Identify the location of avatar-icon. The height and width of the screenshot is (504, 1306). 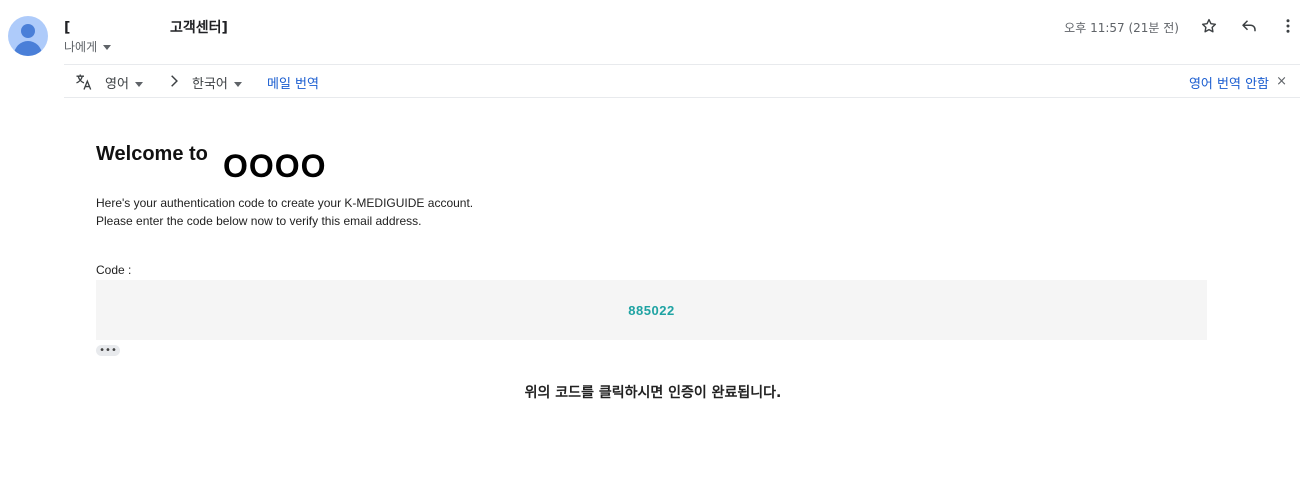
(28, 36).